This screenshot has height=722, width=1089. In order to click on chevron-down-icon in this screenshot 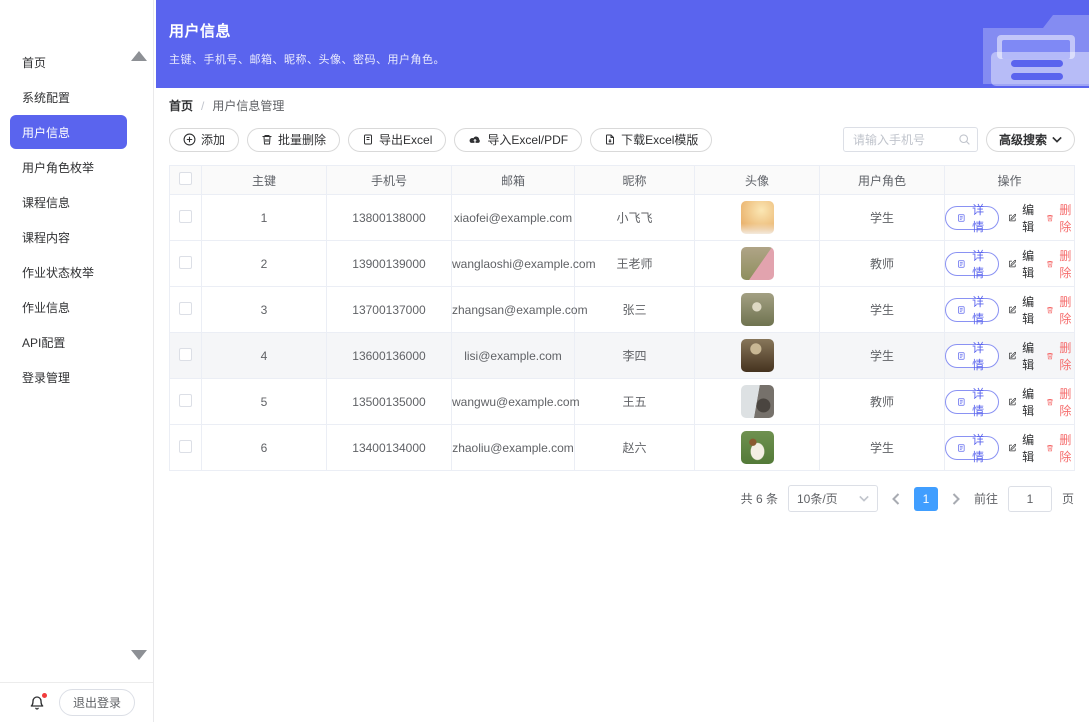, I will do `click(1057, 139)`.